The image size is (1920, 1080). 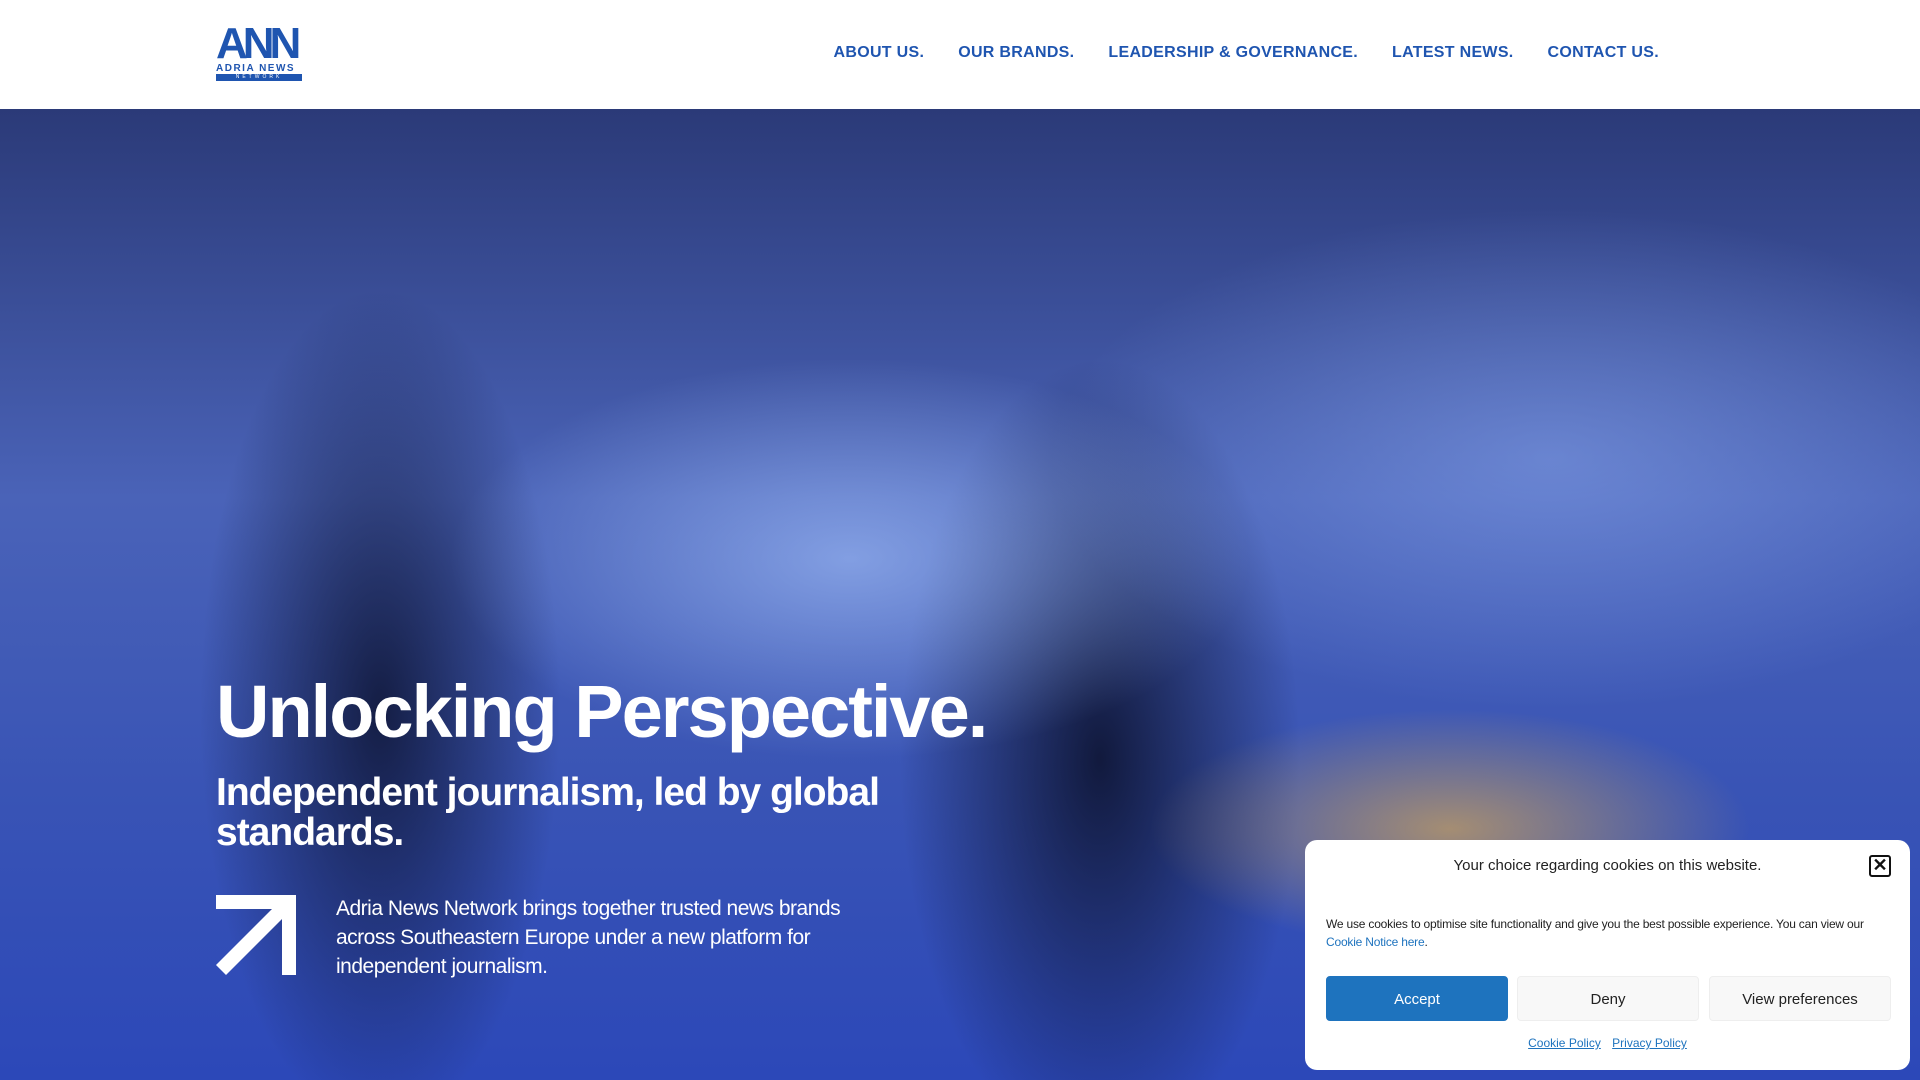 What do you see at coordinates (1016, 53) in the screenshot?
I see `nav-our-brands: OUR BRANDS.` at bounding box center [1016, 53].